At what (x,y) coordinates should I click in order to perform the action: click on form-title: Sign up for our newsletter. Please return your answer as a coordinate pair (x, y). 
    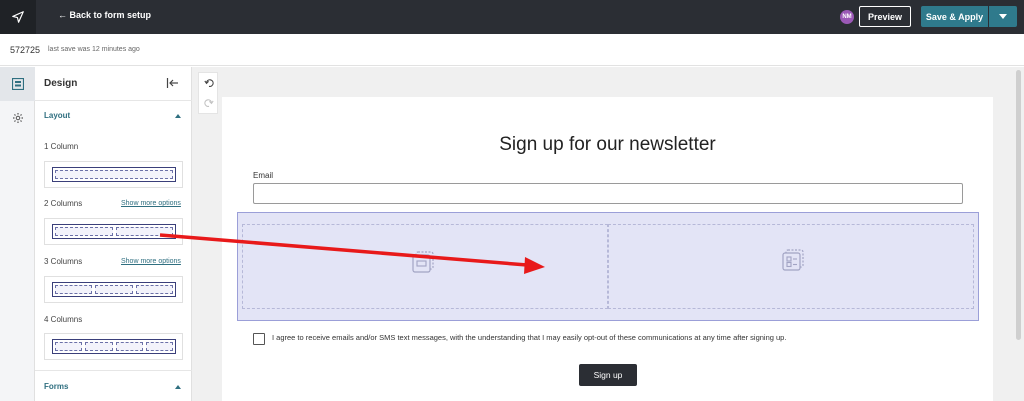
    Looking at the image, I should click on (607, 145).